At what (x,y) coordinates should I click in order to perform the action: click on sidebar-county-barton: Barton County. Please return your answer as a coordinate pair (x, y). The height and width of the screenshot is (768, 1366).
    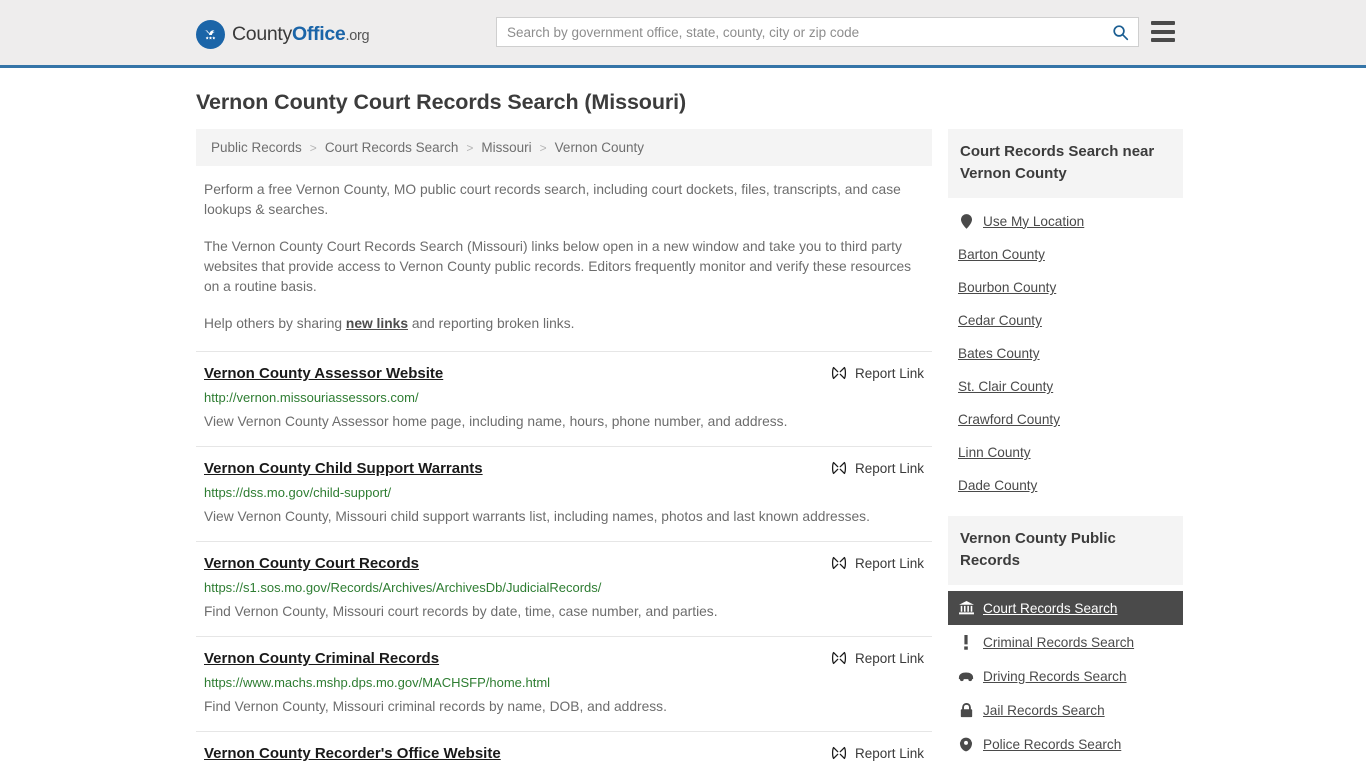
    Looking at the image, I should click on (1065, 254).